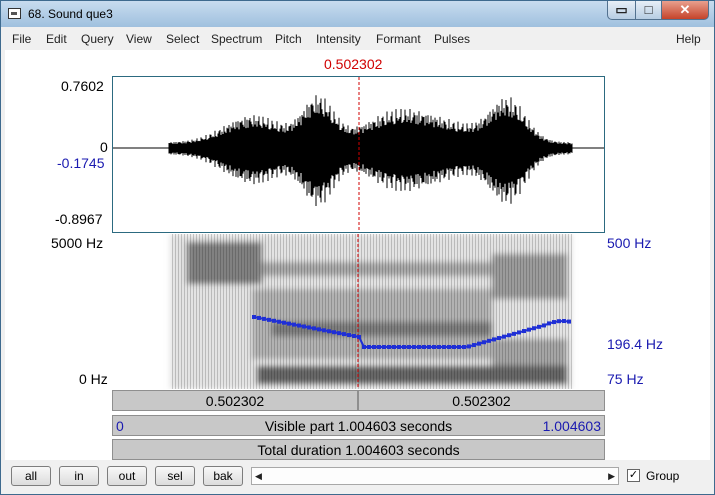 This screenshot has width=715, height=495. Describe the element at coordinates (82, 86) in the screenshot. I see `waveform-max-label: 0.7602` at that location.